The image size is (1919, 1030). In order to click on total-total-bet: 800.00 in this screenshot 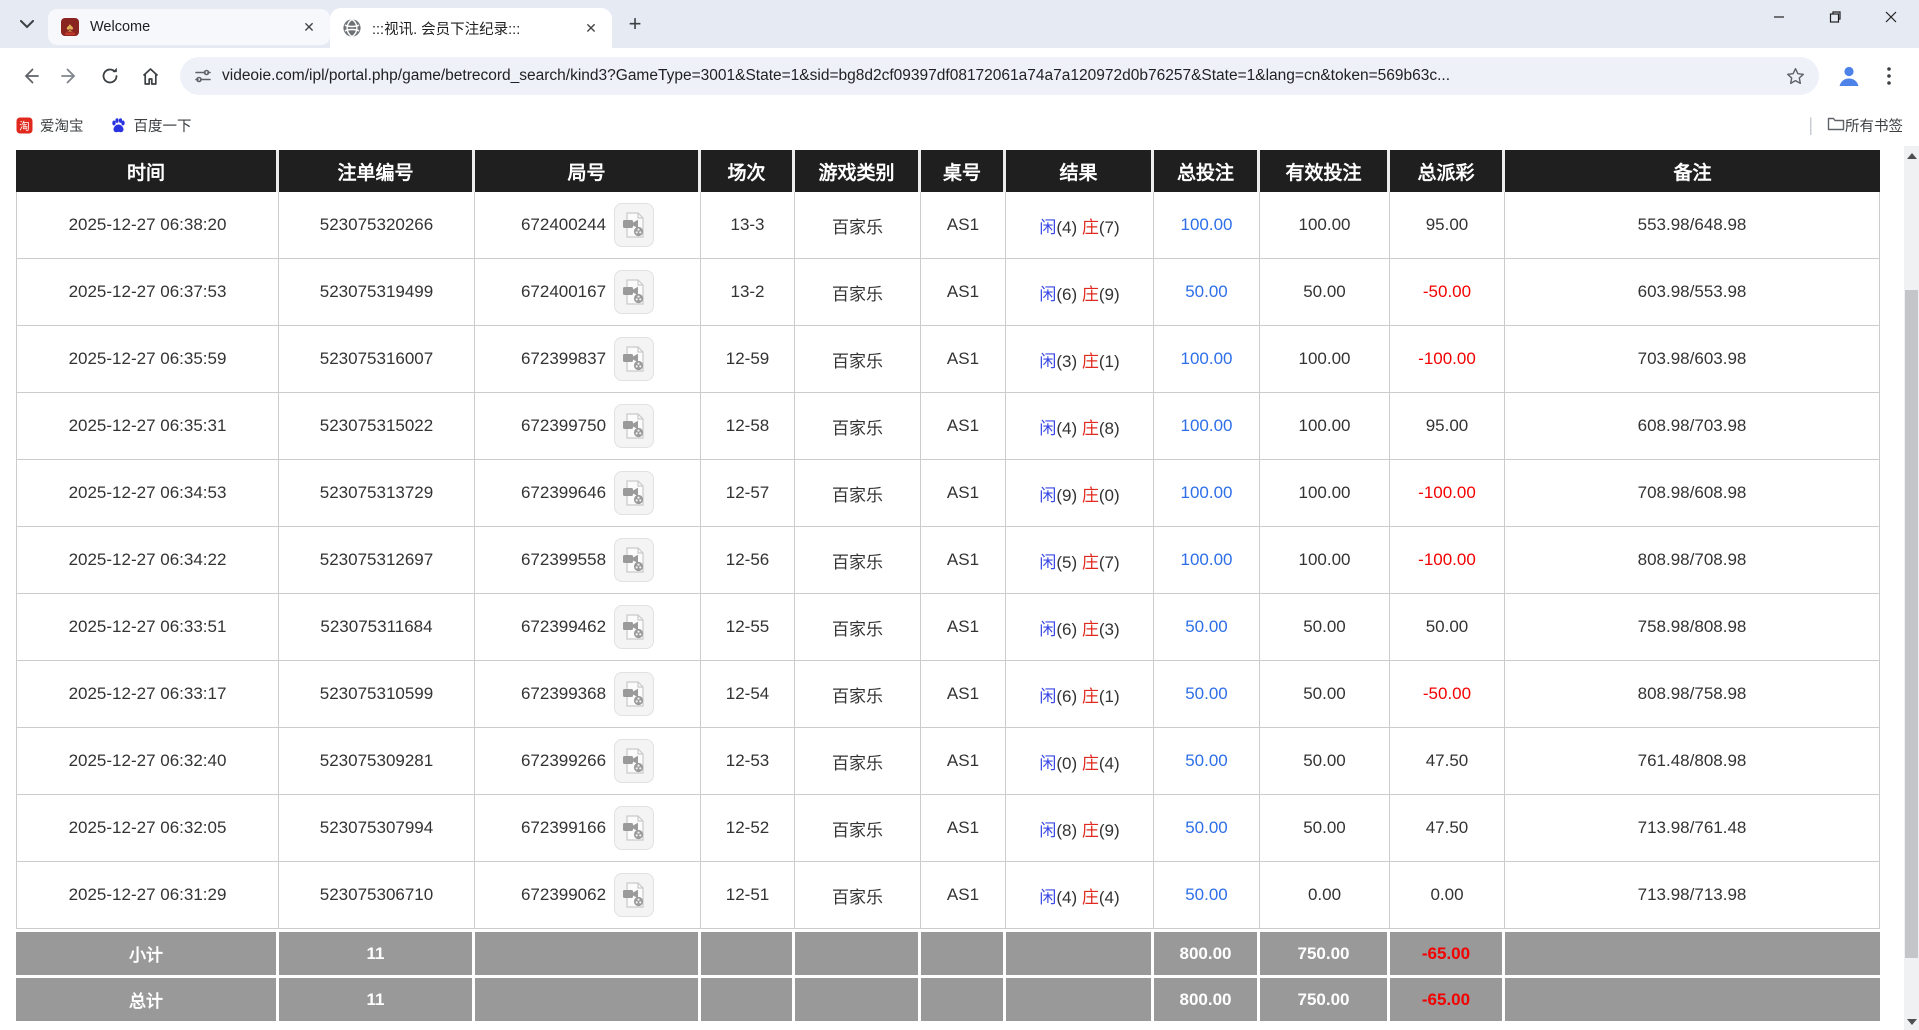, I will do `click(1207, 998)`.